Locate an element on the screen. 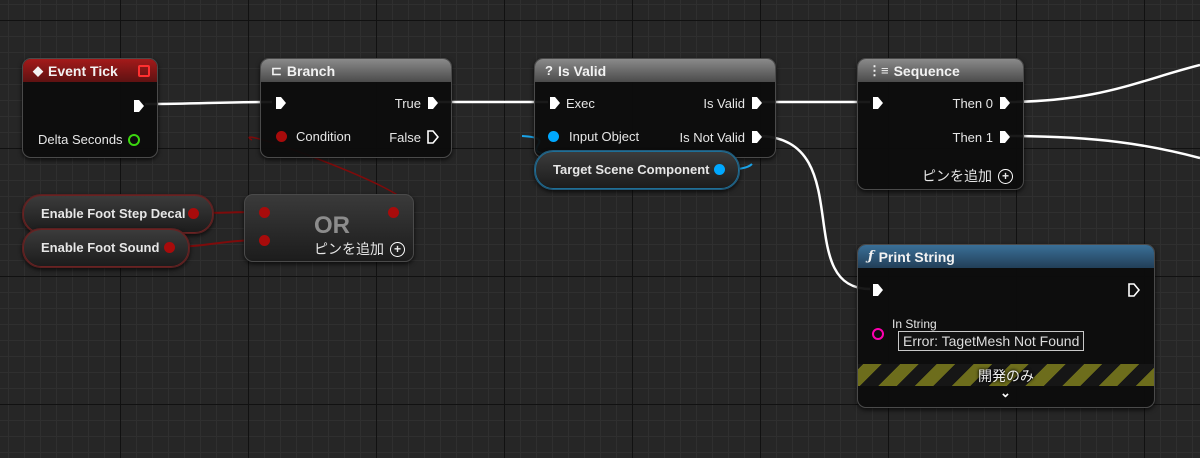 The image size is (1200, 458). target-scene-component-variable: Target Scene Component is located at coordinates (637, 170).